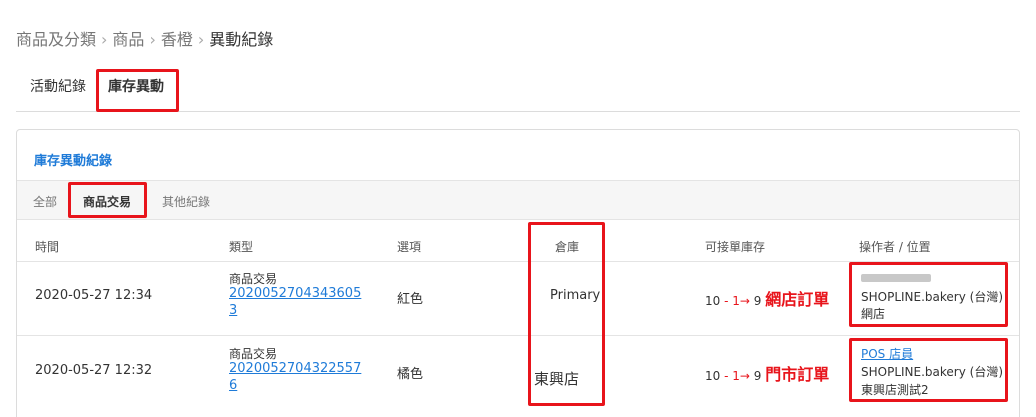 This screenshot has height=417, width=1036. I want to click on row-location: 網店, so click(873, 314).